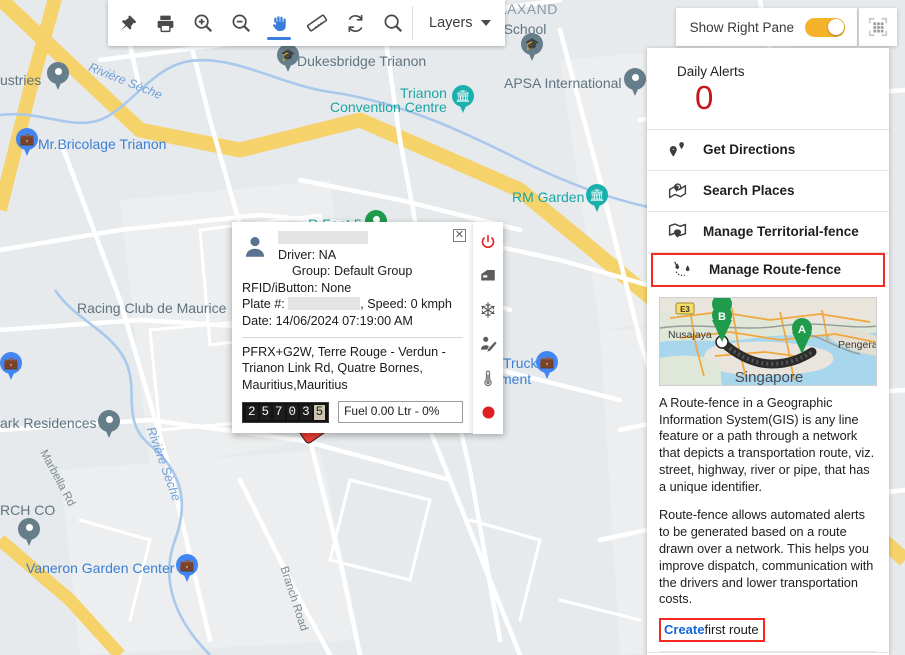 Image resolution: width=905 pixels, height=655 pixels. Describe the element at coordinates (127, 23) in the screenshot. I see `pin-icon` at that location.